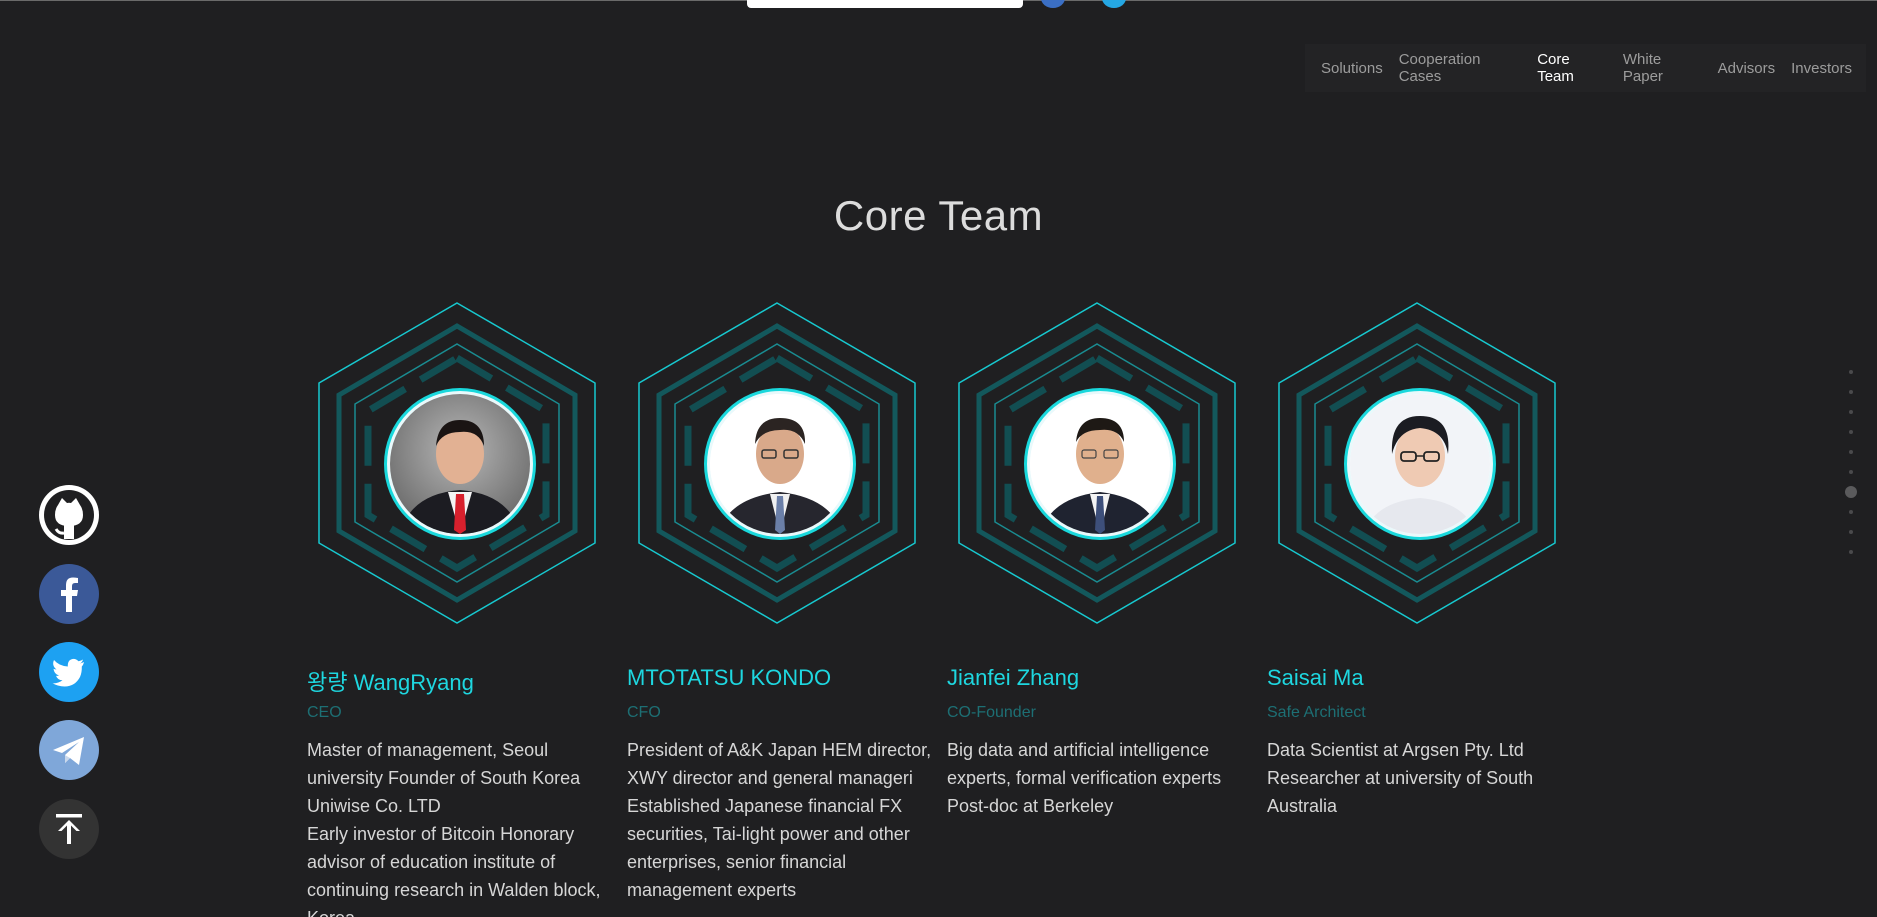 The height and width of the screenshot is (917, 1877). What do you see at coordinates (644, 712) in the screenshot?
I see `member-role: CFO` at bounding box center [644, 712].